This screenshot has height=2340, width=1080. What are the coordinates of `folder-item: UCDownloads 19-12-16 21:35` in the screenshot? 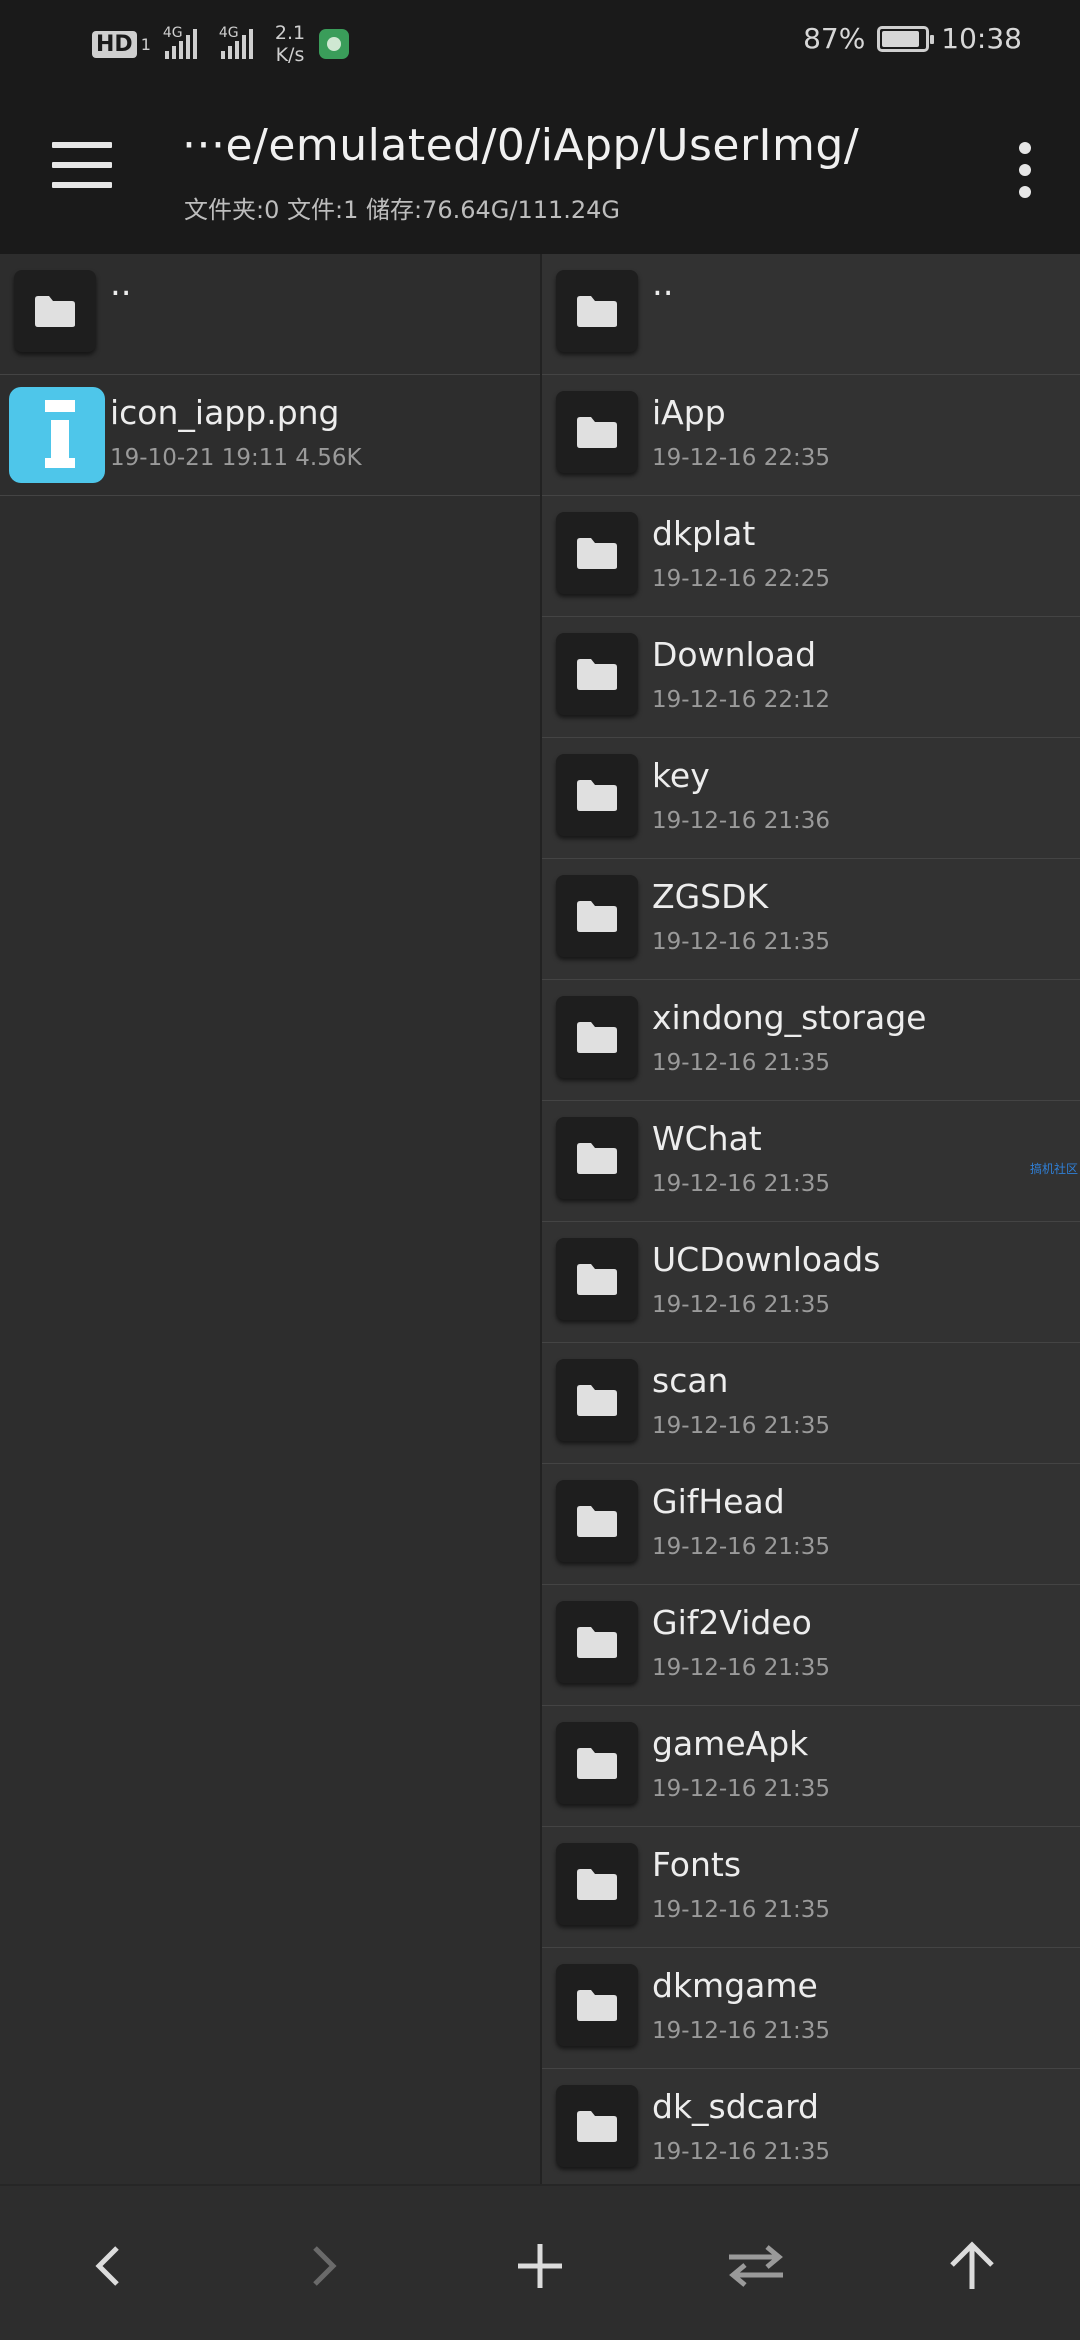 It's located at (811, 1282).